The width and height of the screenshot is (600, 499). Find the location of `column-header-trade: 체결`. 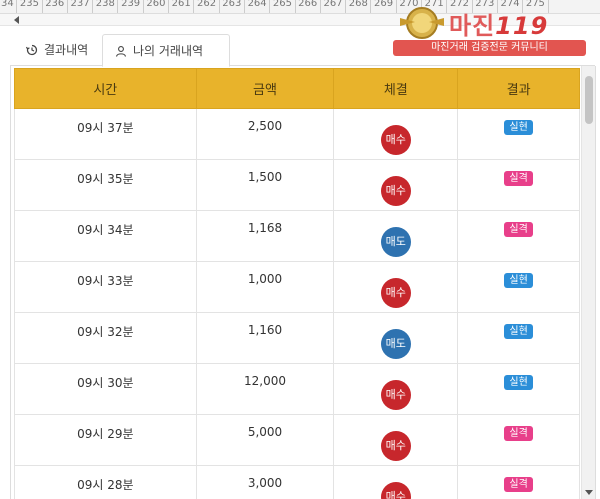

column-header-trade: 체결 is located at coordinates (396, 88).